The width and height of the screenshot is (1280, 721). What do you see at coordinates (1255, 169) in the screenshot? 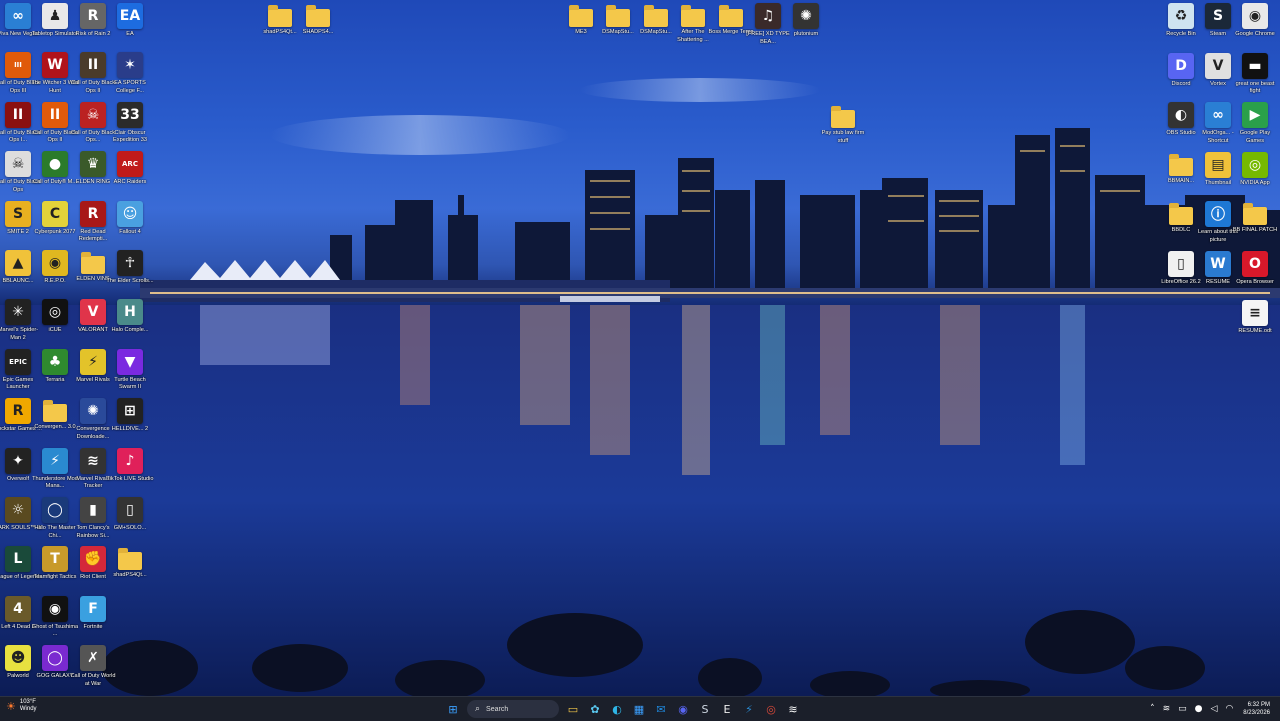
I see `desktop-shortcut: ◎ NVIDIA App` at bounding box center [1255, 169].